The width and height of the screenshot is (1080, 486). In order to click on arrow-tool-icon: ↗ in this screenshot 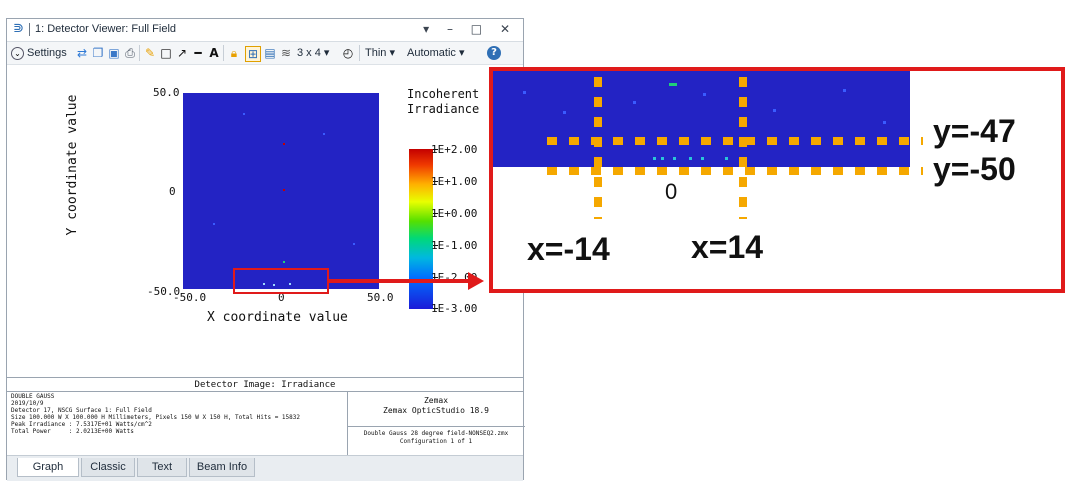, I will do `click(182, 53)`.